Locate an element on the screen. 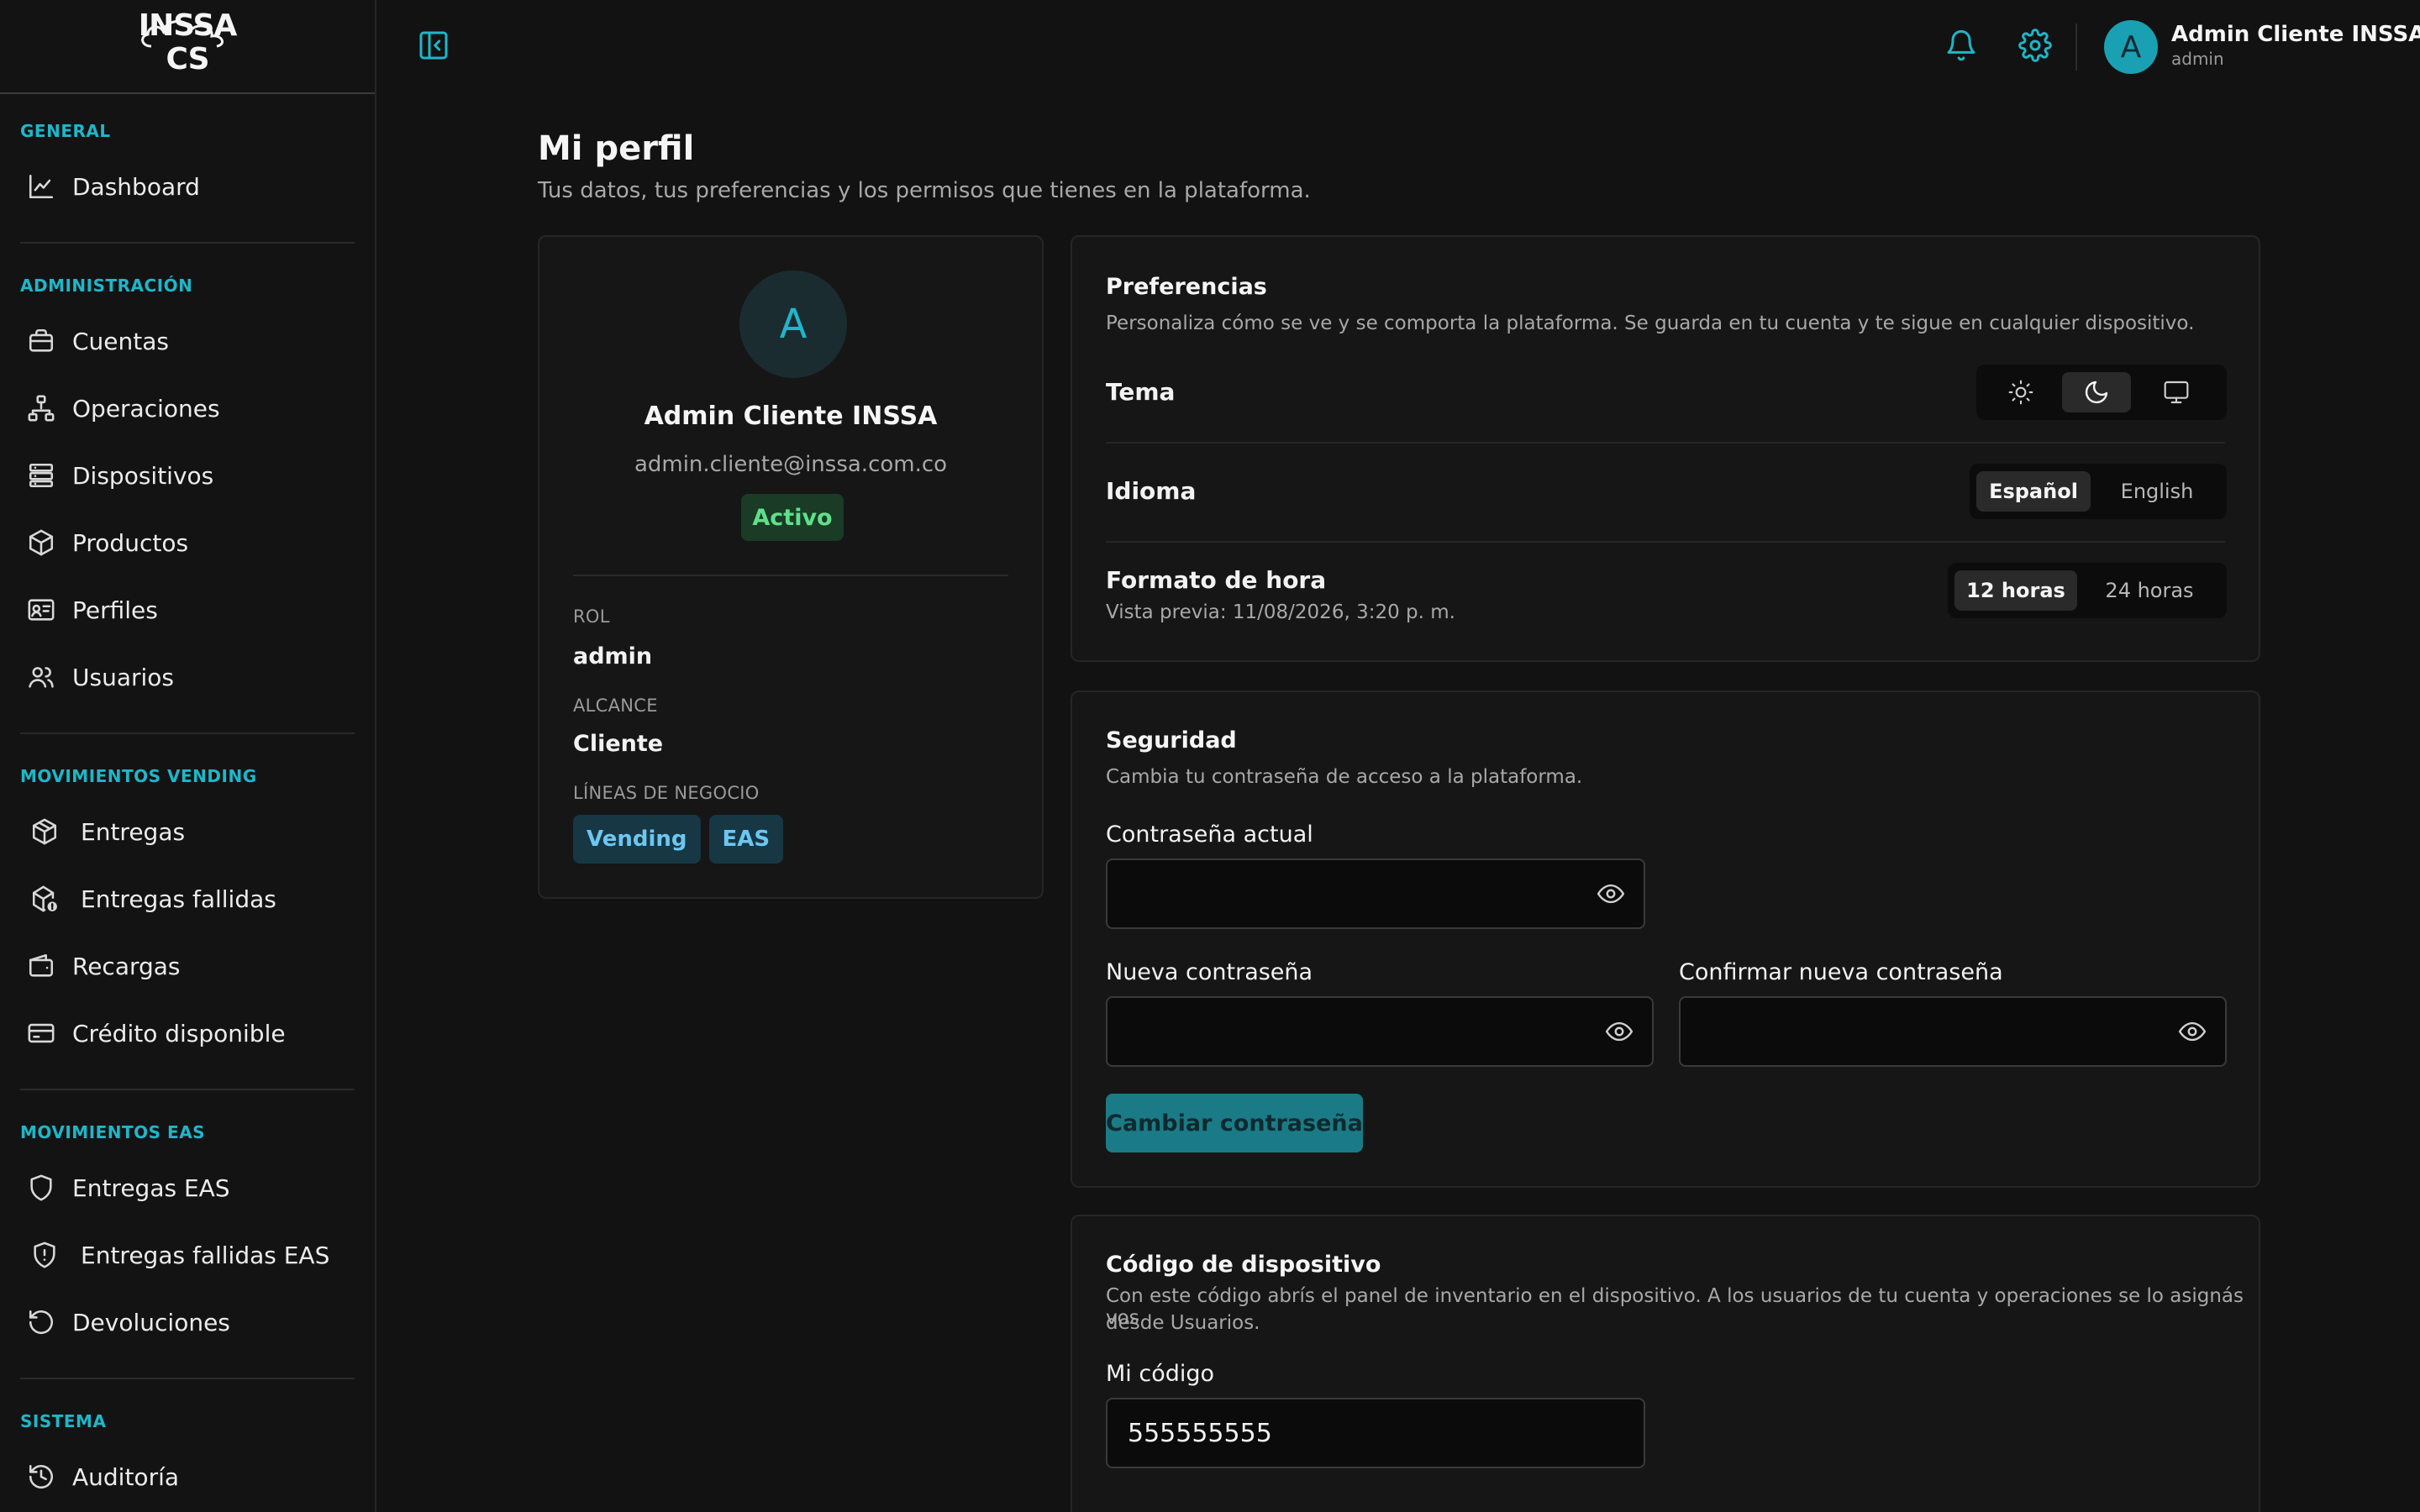  sidebar-item-label: Devoluciones is located at coordinates (151, 1322).